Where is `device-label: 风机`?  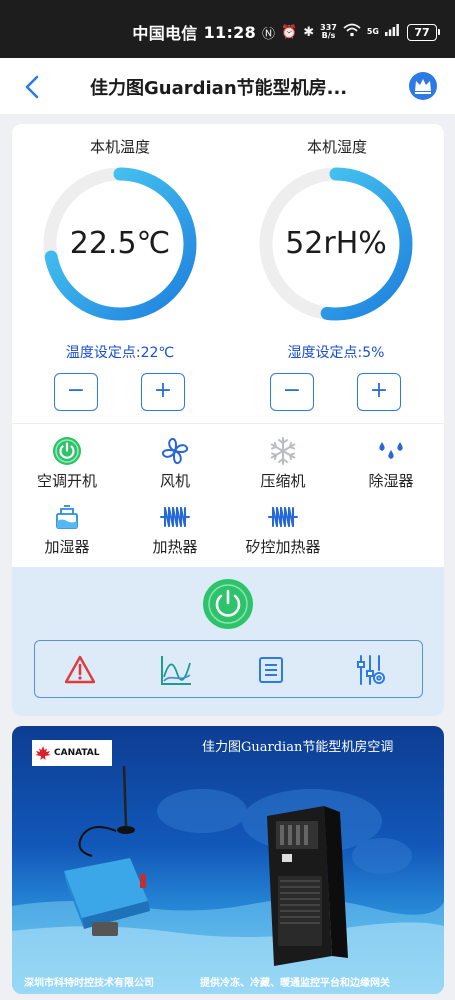 device-label: 风机 is located at coordinates (174, 481).